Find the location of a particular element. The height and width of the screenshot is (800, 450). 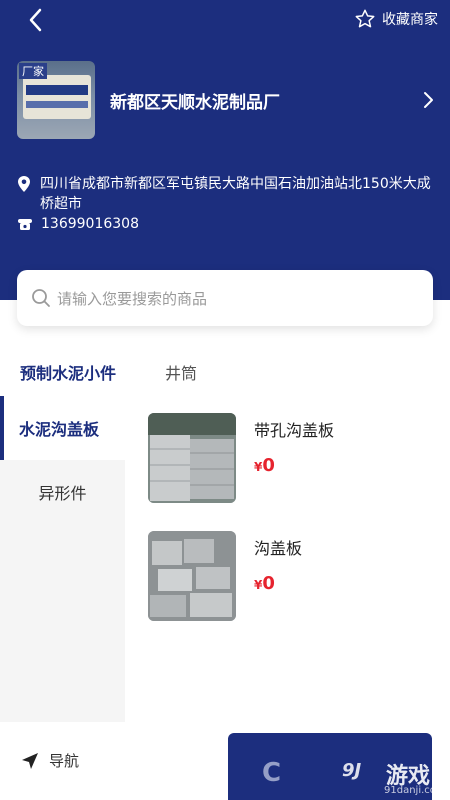

chevron-right-icon is located at coordinates (428, 100).